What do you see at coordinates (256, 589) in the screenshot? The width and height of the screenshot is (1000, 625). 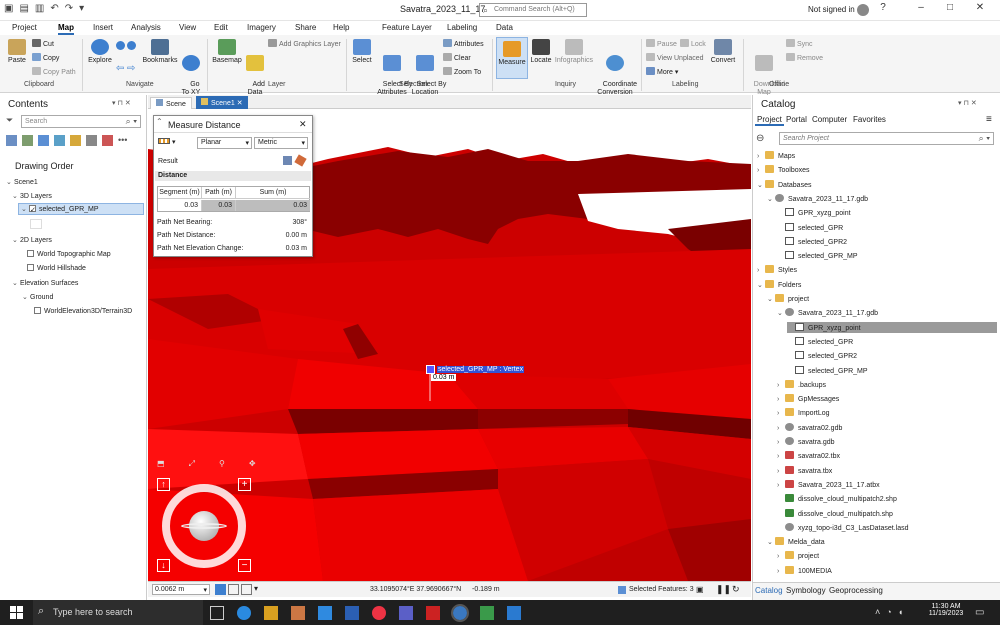 I see `chevron-down-icon: ▾` at bounding box center [256, 589].